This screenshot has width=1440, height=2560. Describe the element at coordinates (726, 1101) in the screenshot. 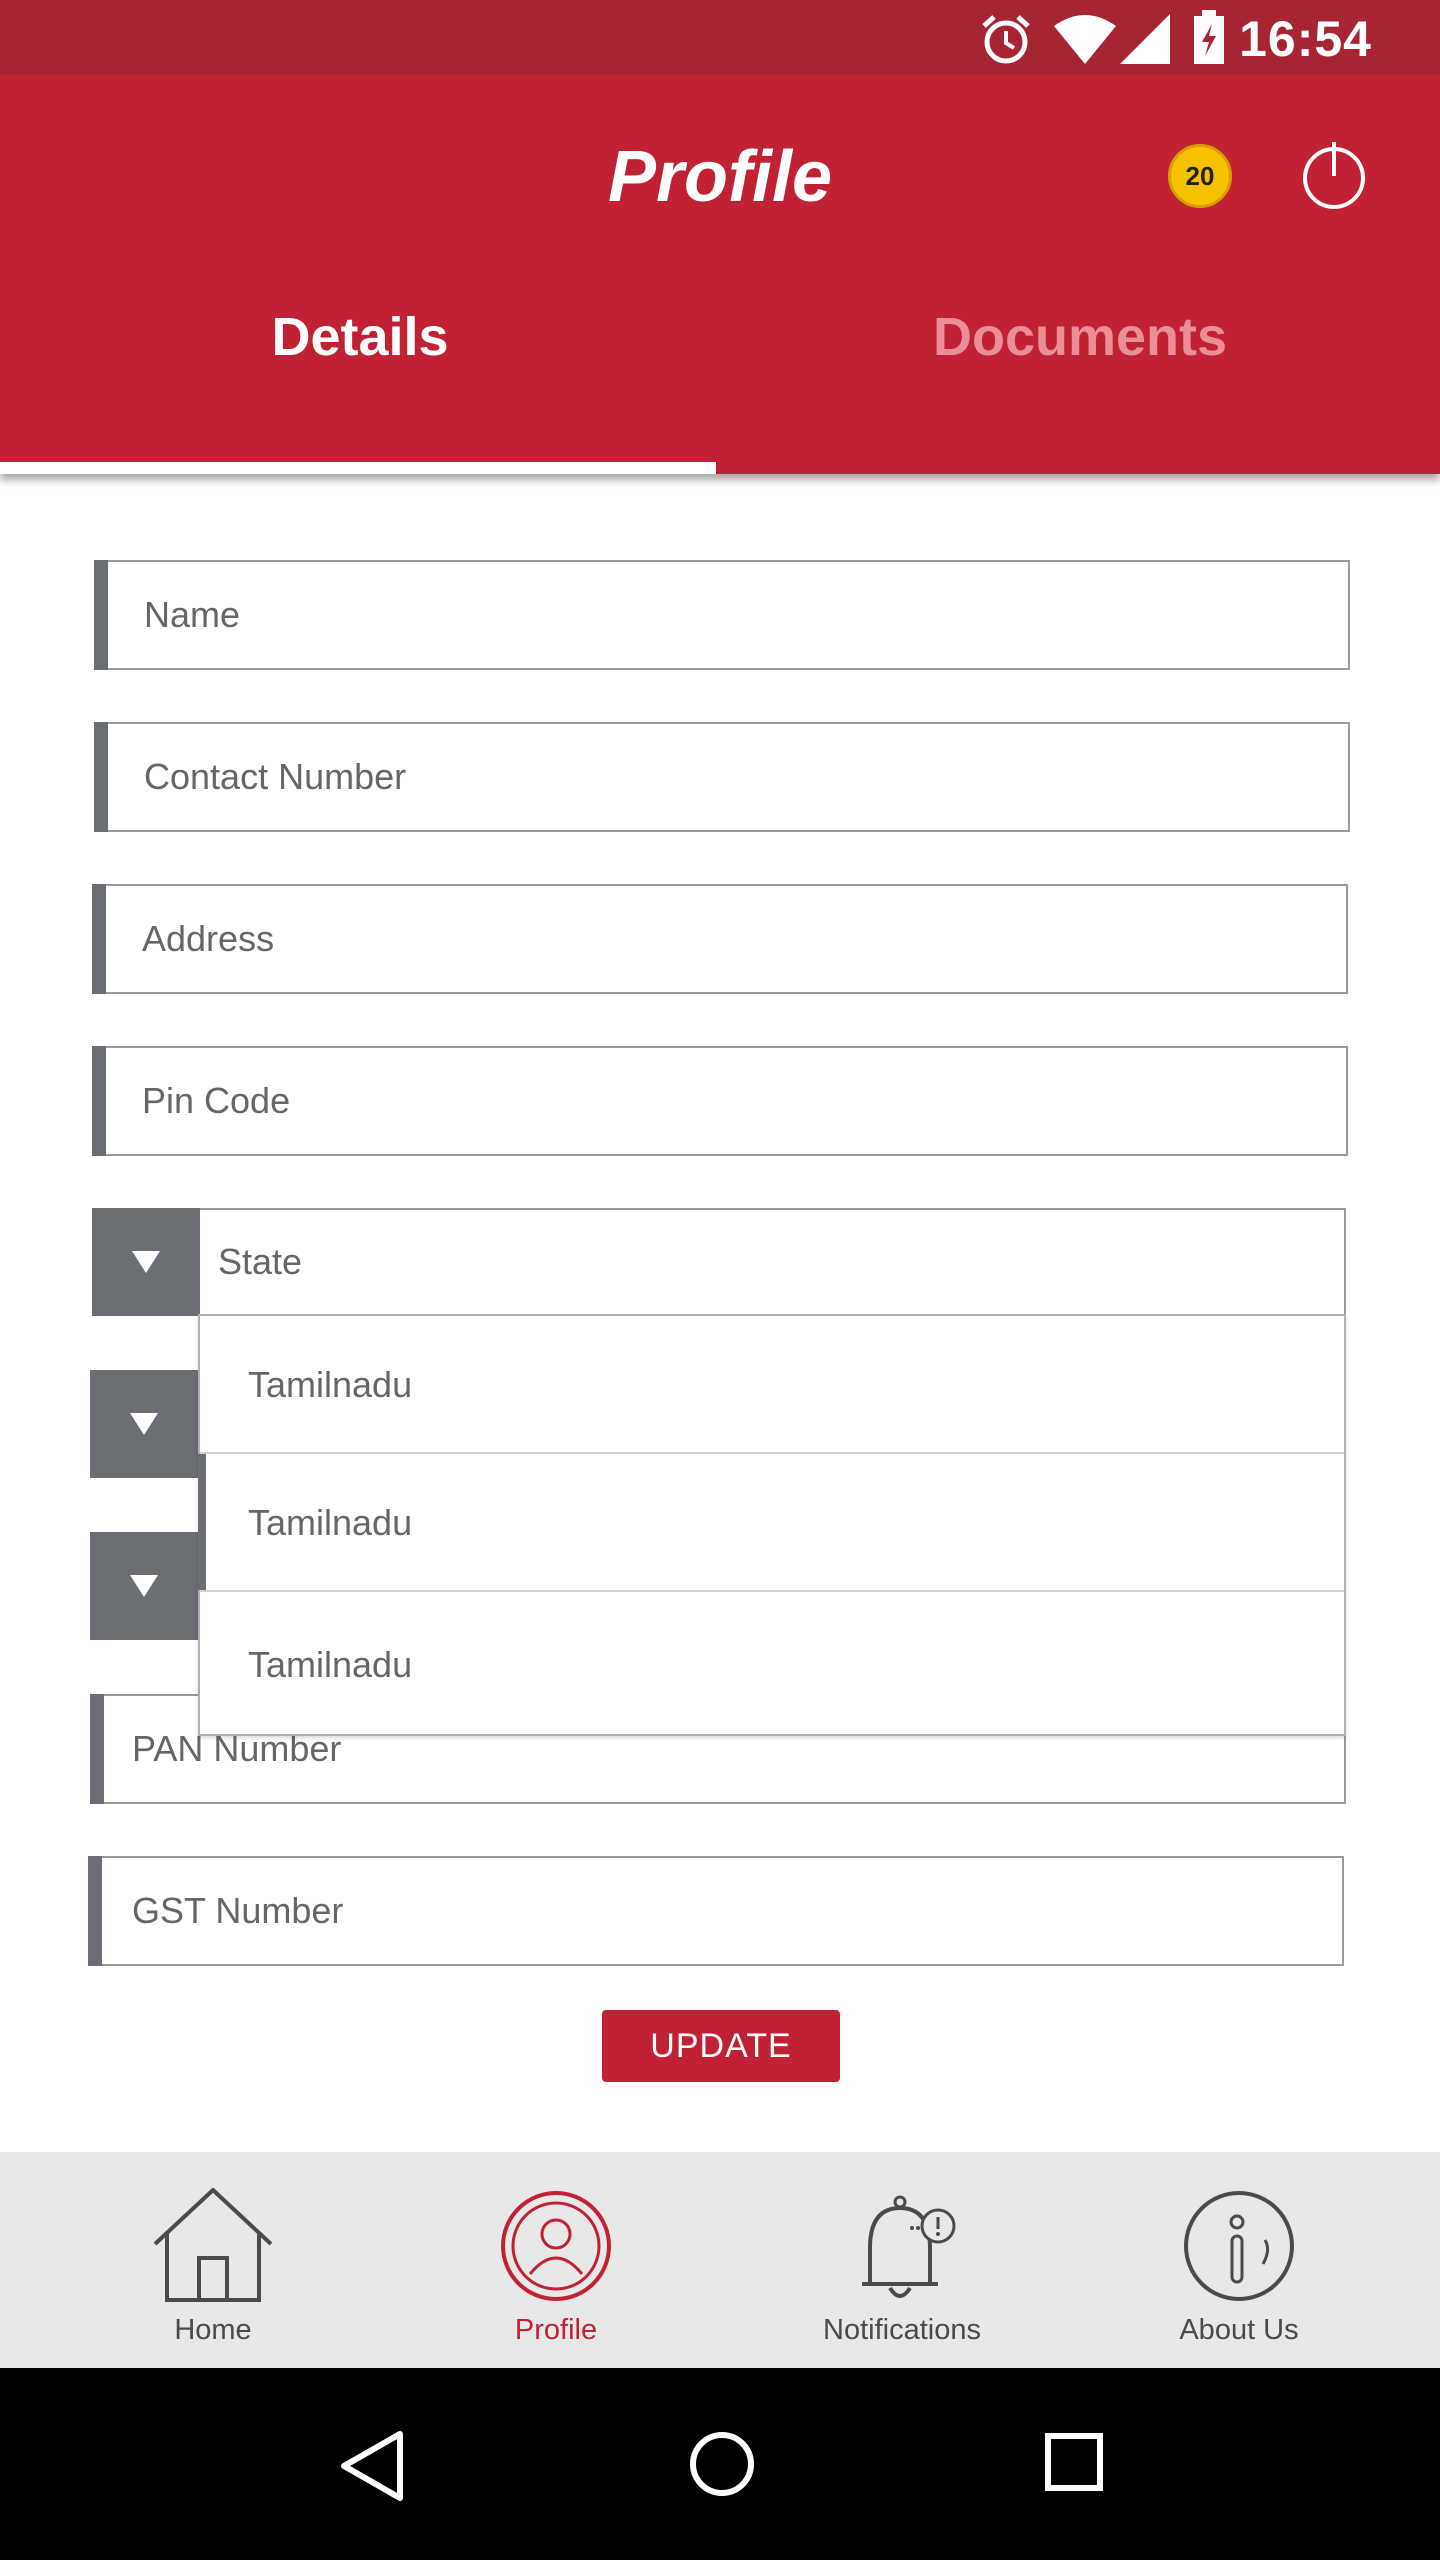

I see `pincode-input` at that location.